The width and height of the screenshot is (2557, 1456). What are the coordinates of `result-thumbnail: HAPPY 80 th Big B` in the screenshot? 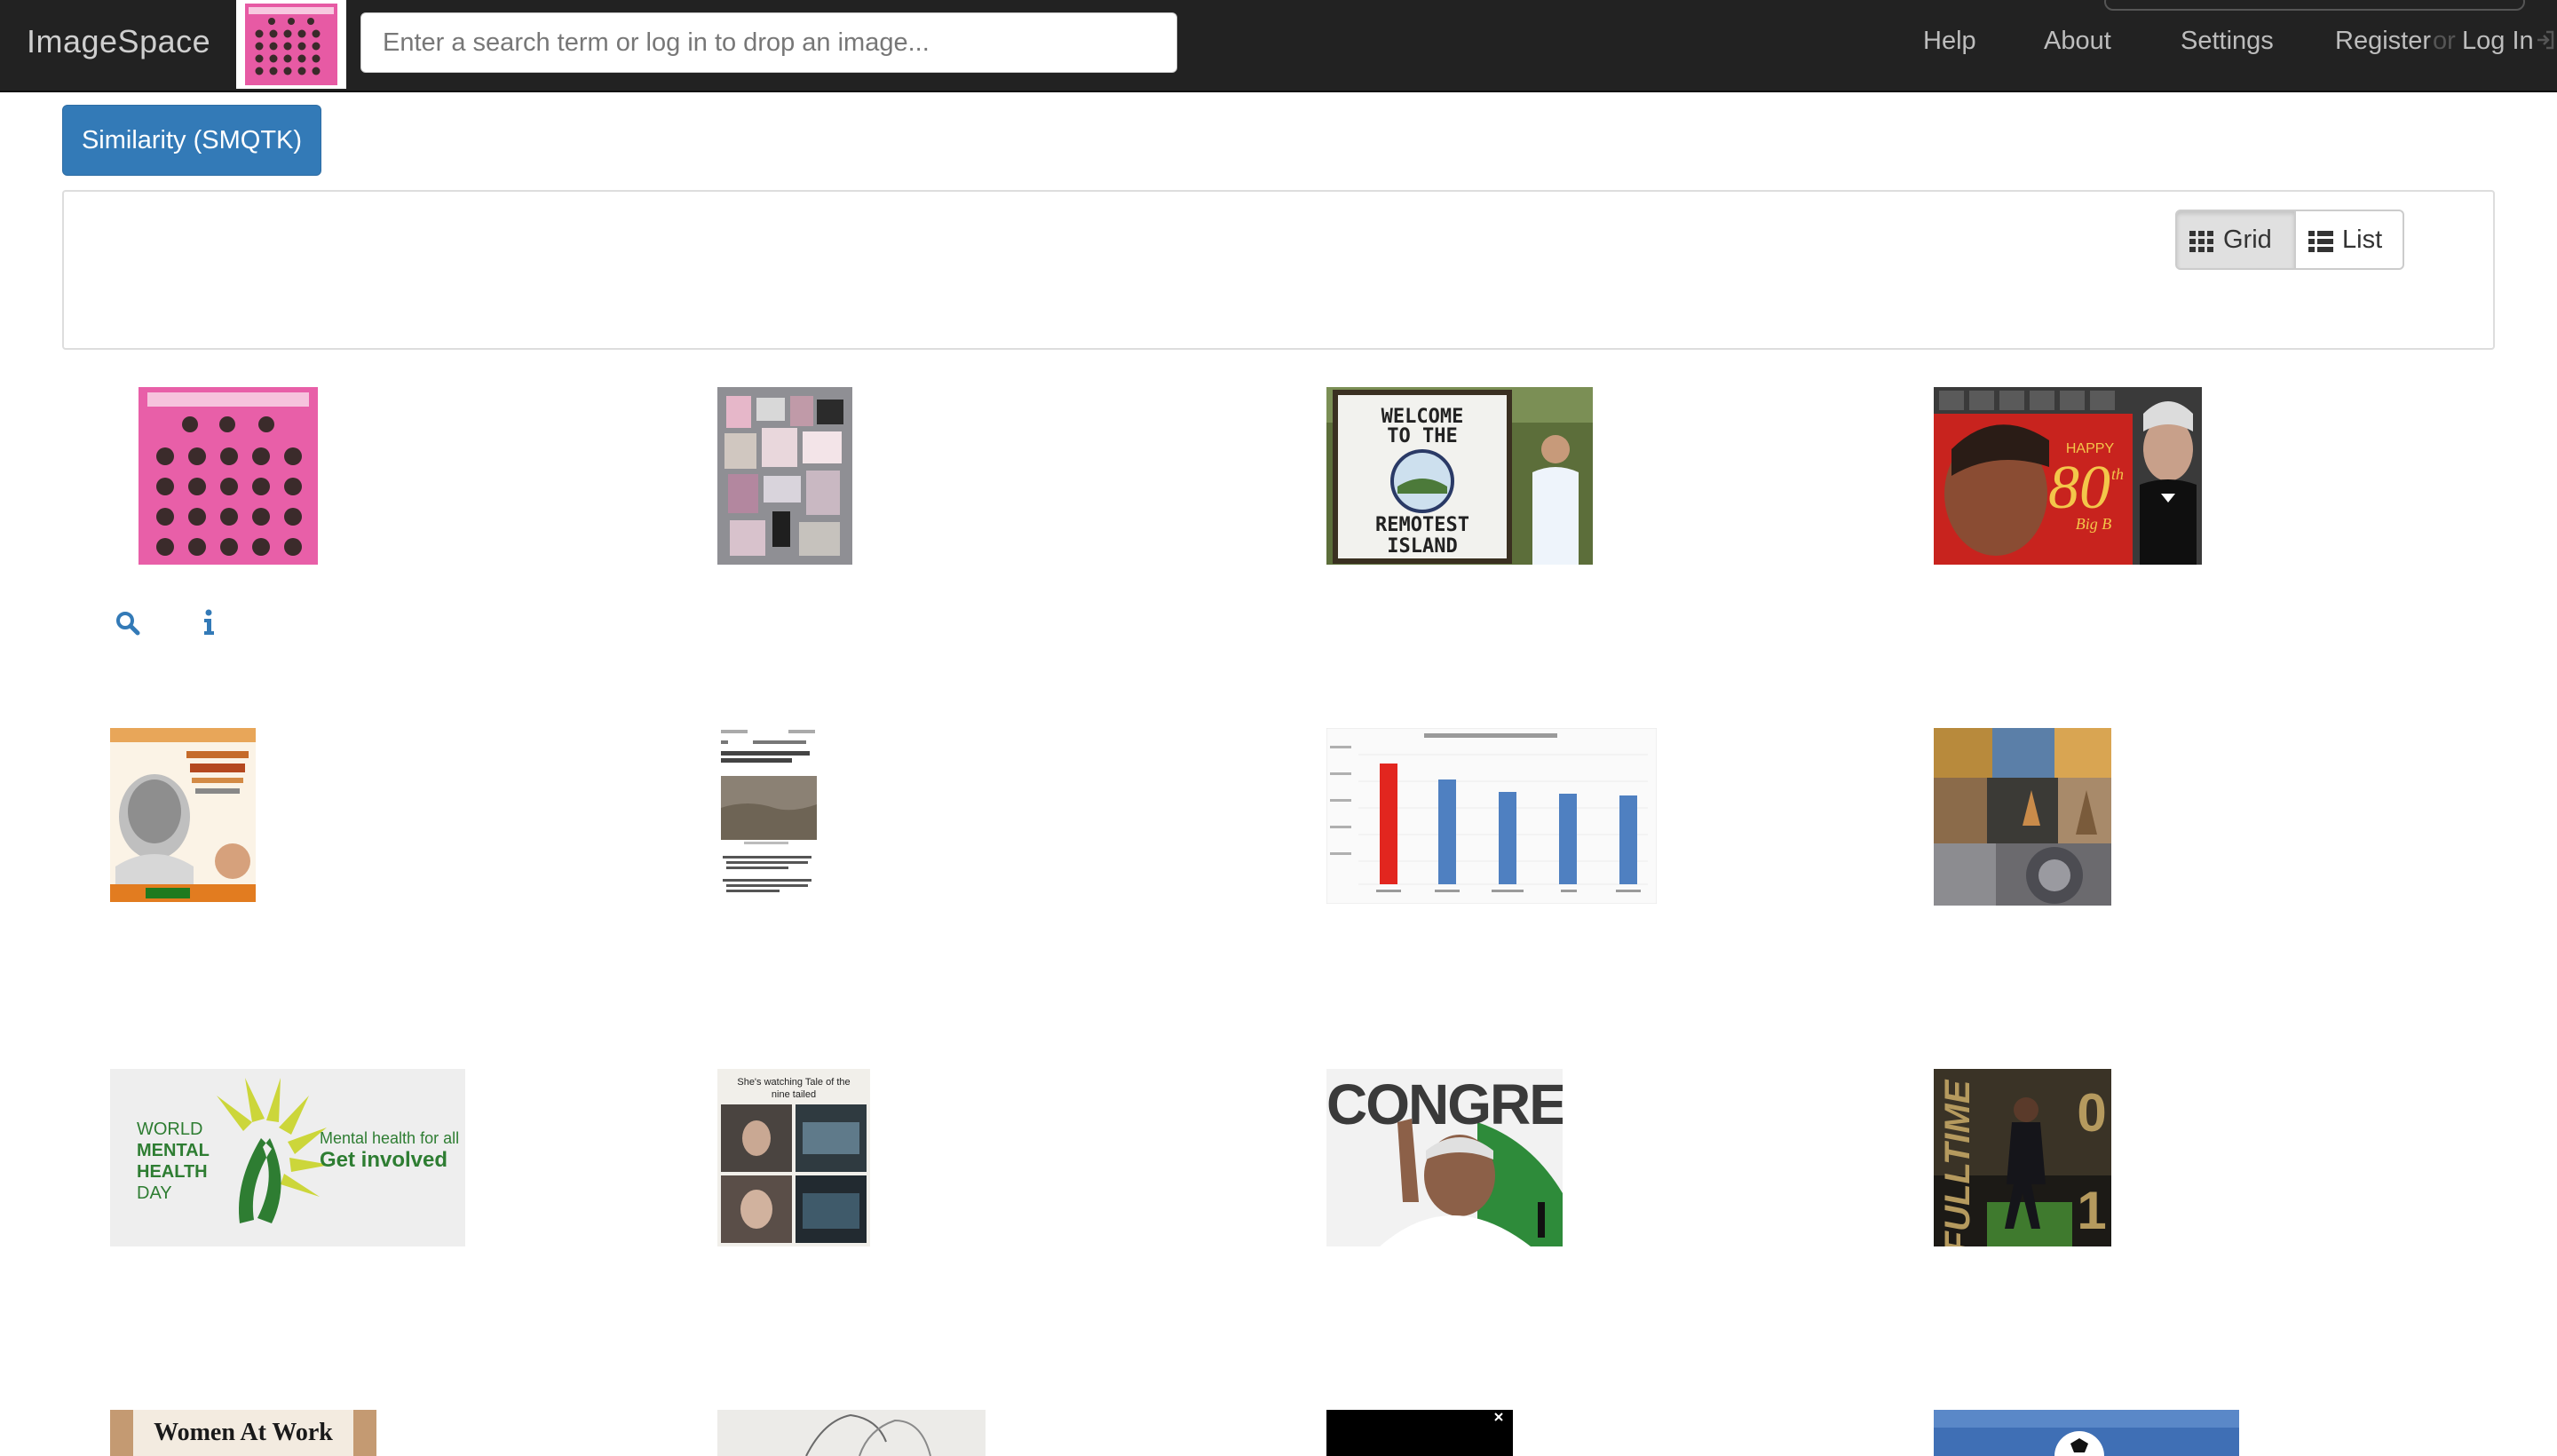 It's located at (2068, 476).